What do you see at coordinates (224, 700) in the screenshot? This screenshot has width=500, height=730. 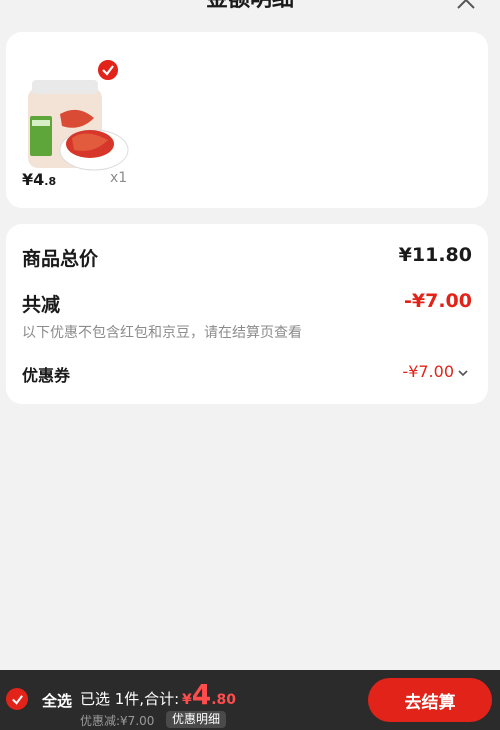 I see `total-decimal: .80` at bounding box center [224, 700].